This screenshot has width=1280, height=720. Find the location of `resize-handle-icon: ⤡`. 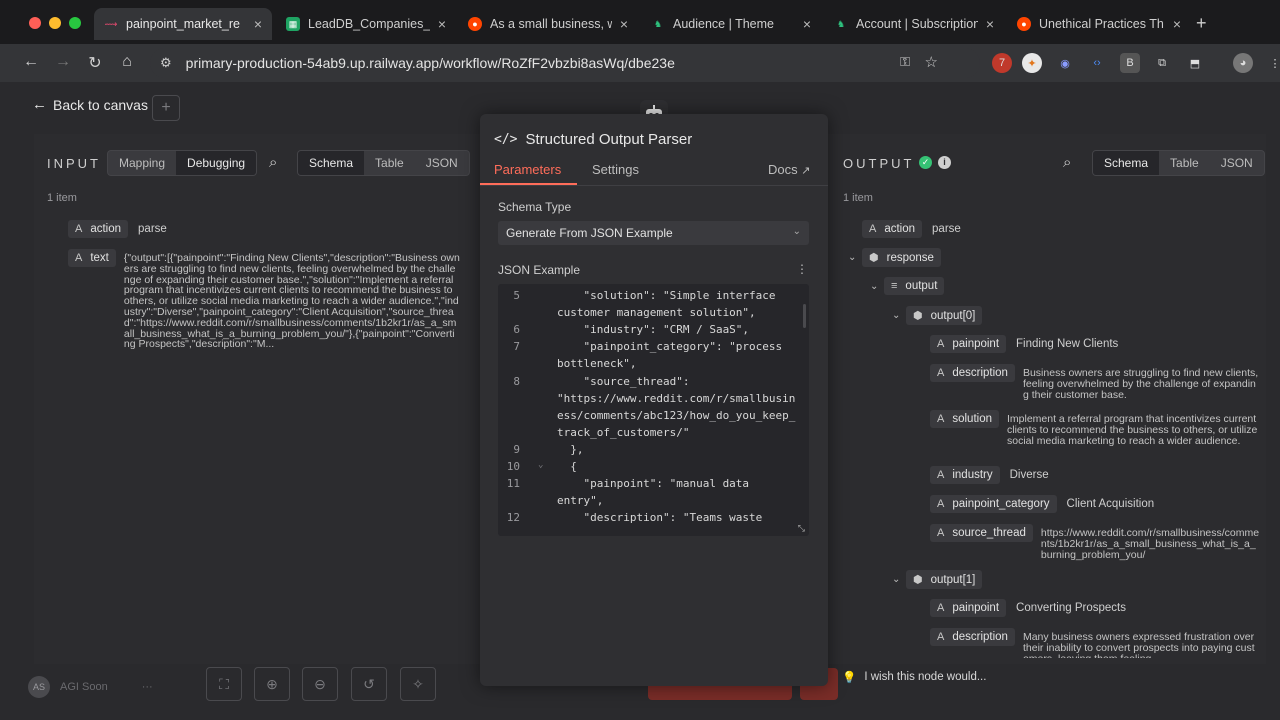

resize-handle-icon: ⤡ is located at coordinates (801, 529).